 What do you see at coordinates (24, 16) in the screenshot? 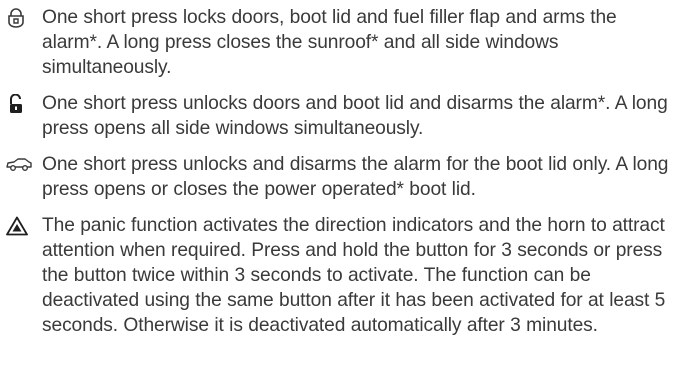
I see `lock-icon` at bounding box center [24, 16].